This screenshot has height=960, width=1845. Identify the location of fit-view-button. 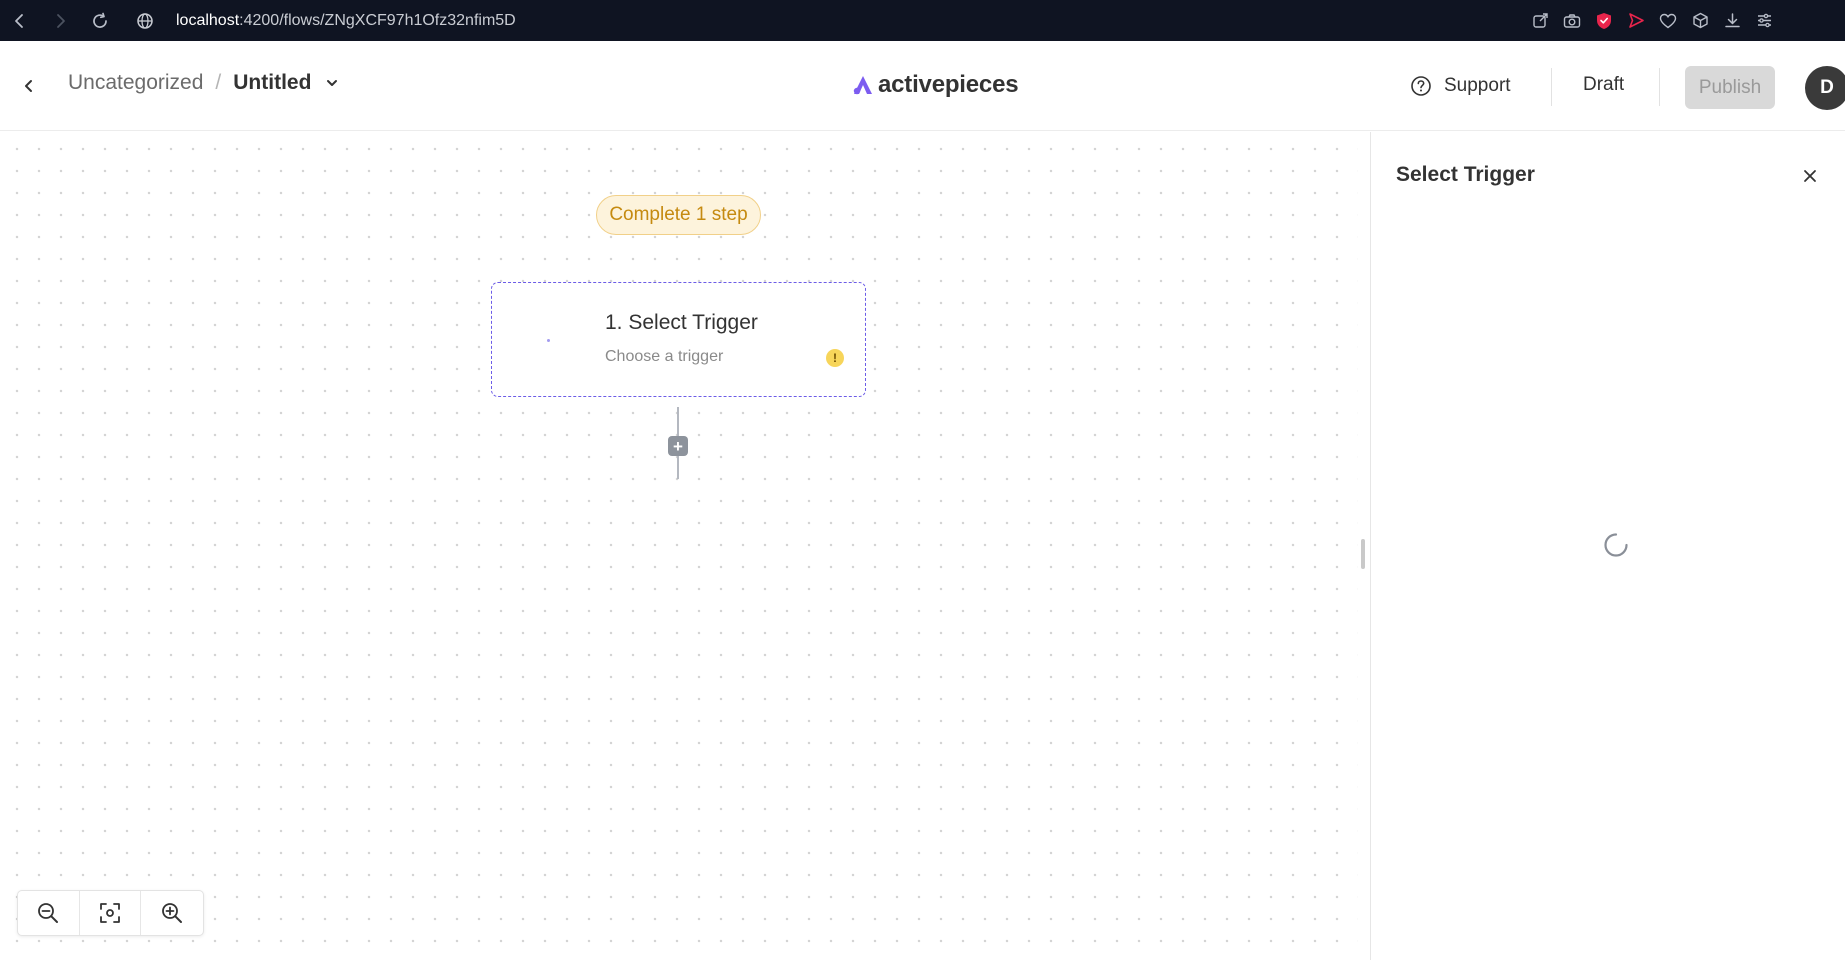
(111, 913).